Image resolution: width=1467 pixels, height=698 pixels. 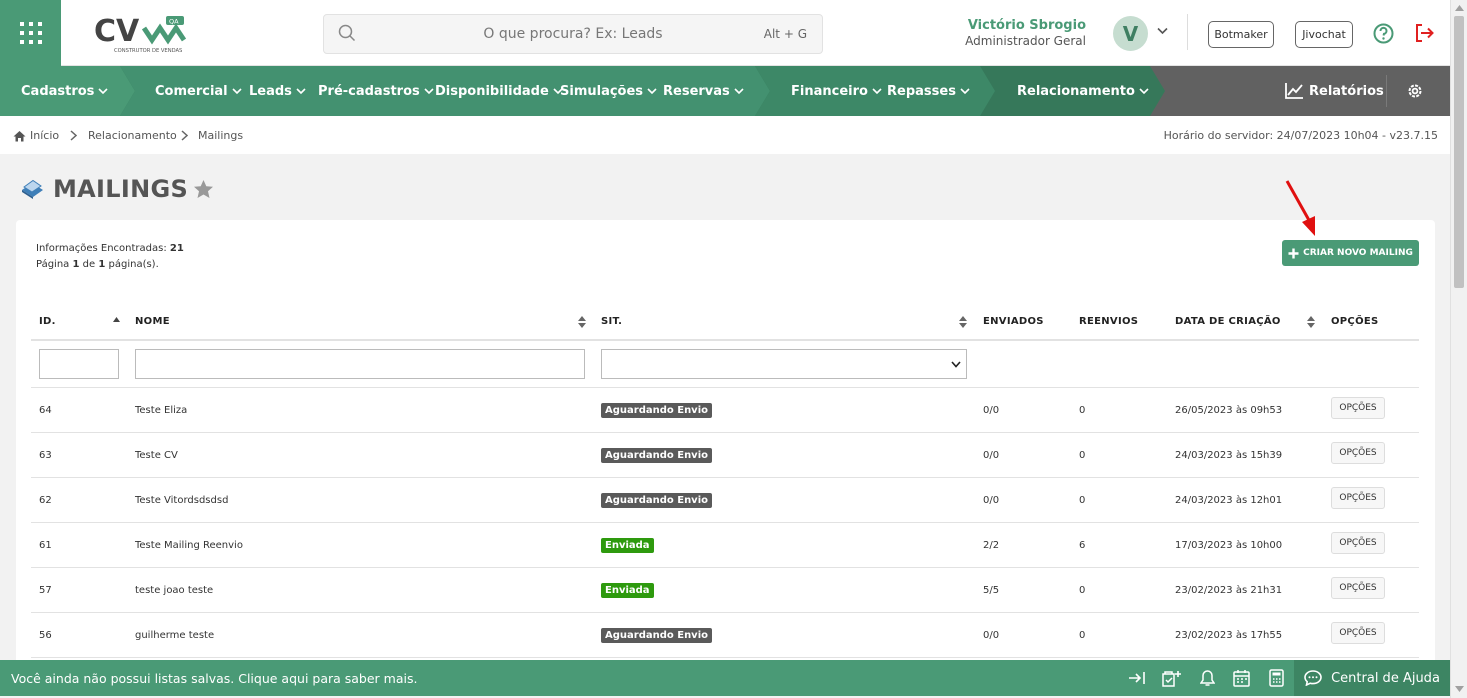 I want to click on star-icon, so click(x=203, y=189).